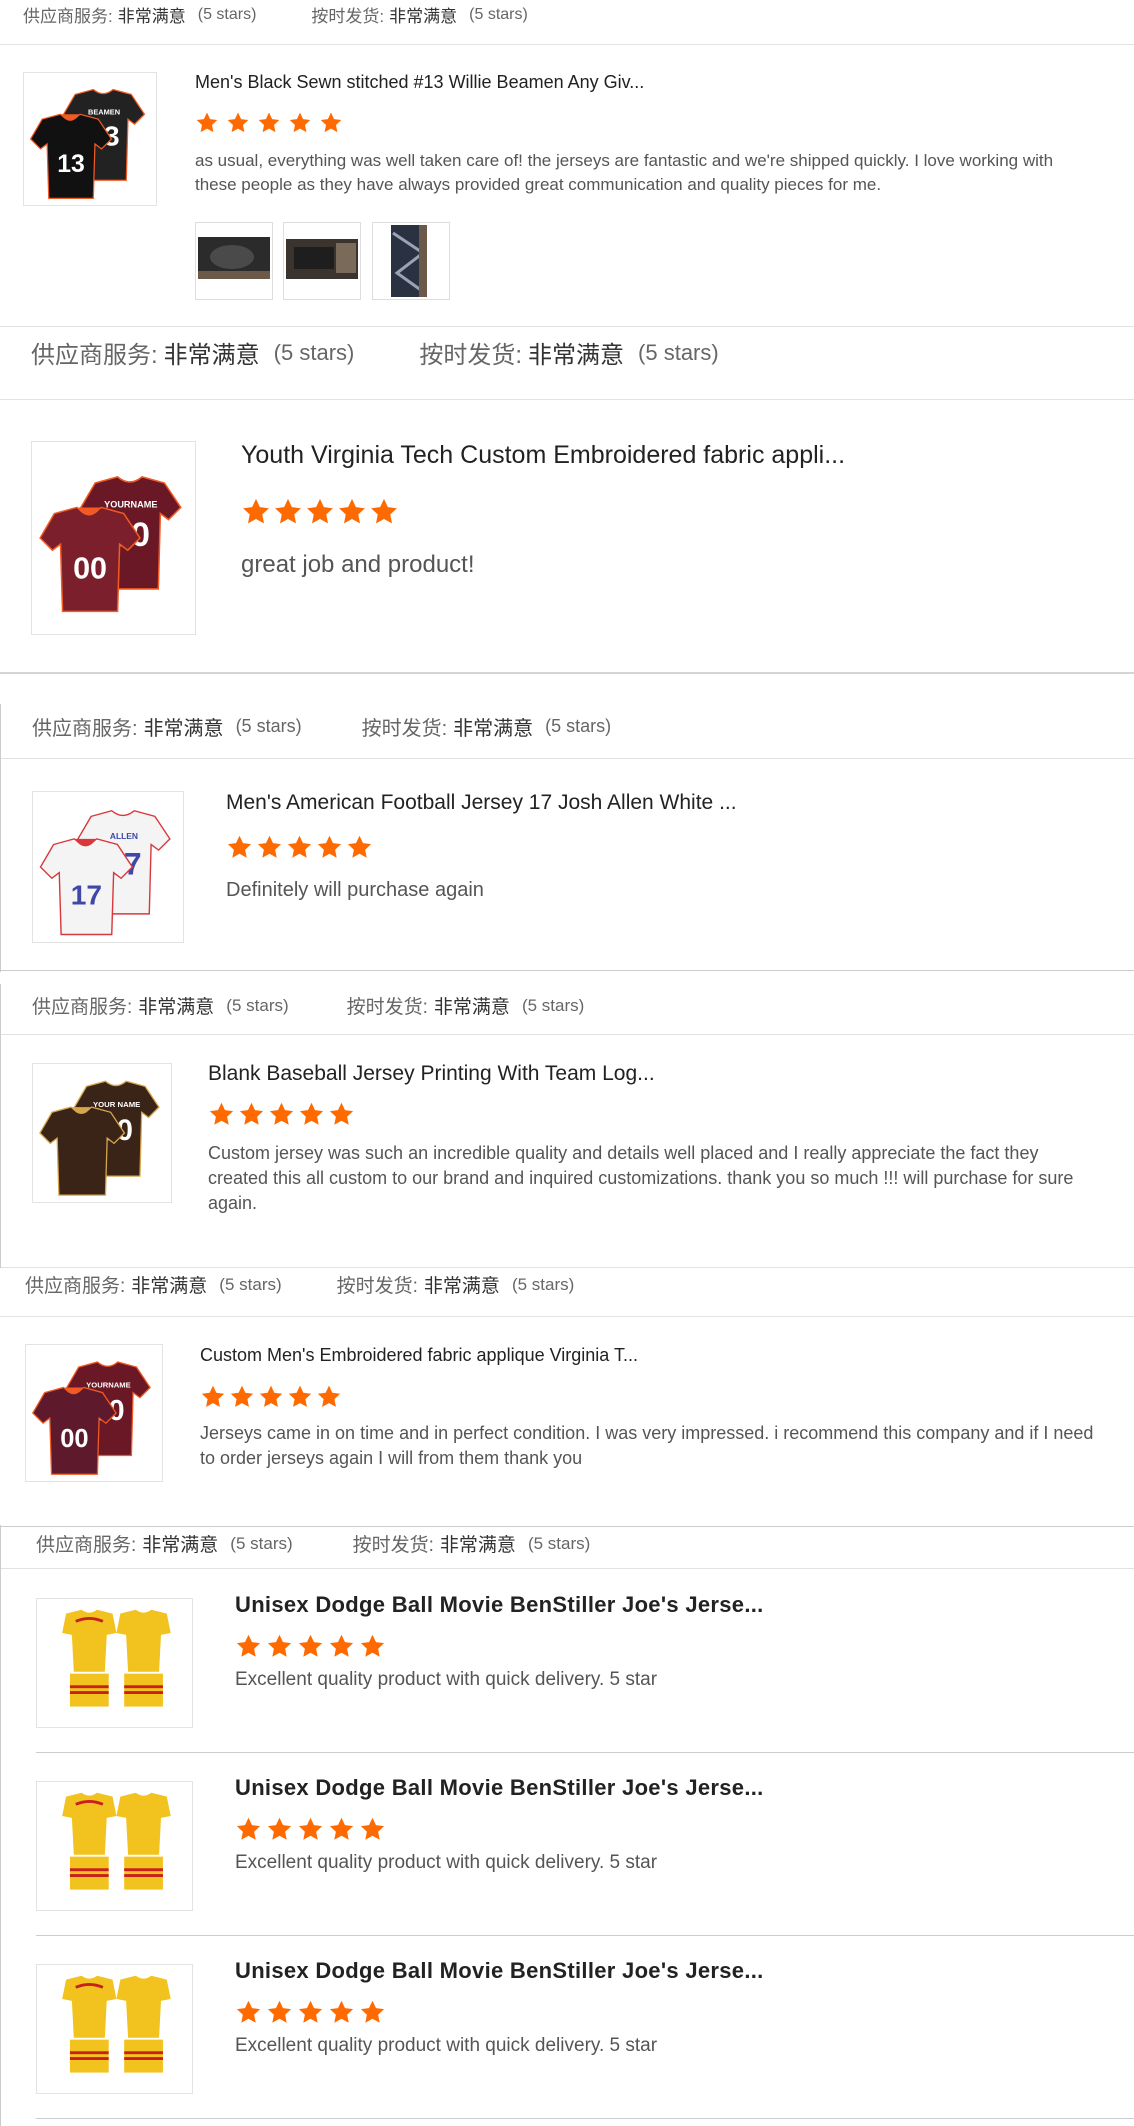  I want to click on jersey-image: ALLEN 17 17, so click(108, 867).